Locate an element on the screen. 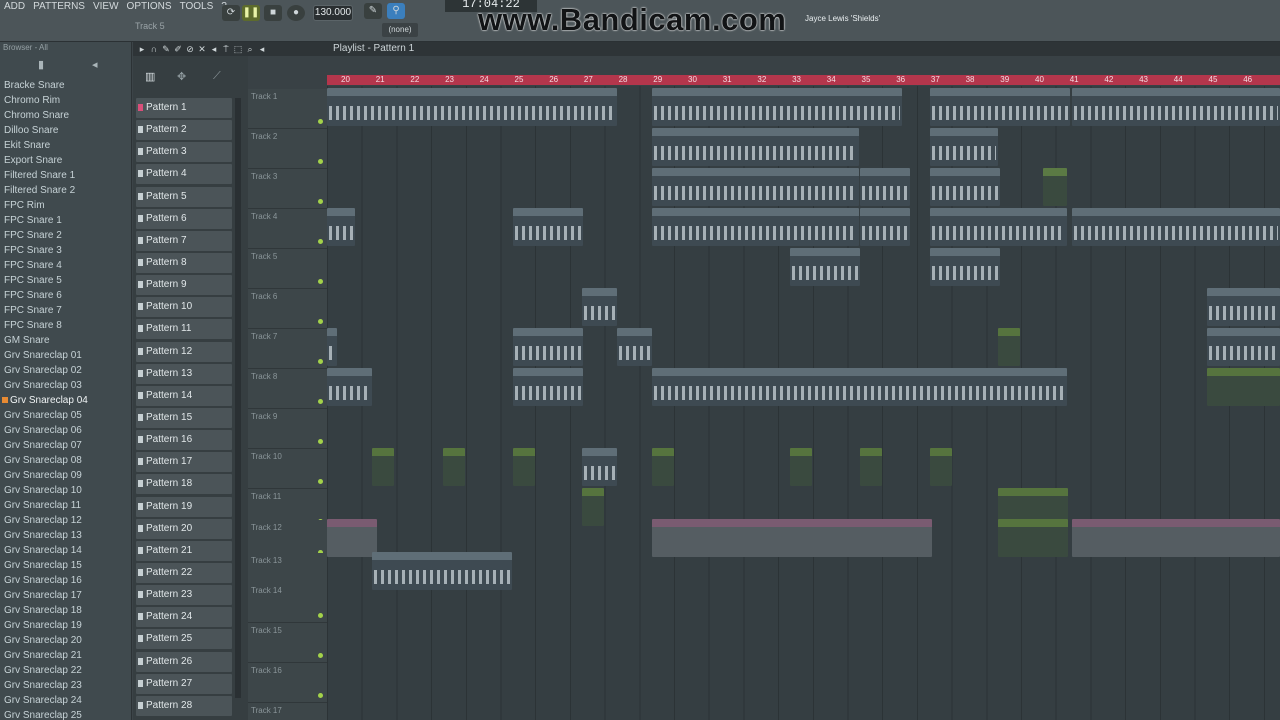 This screenshot has height=720, width=1280. track-header: Track 10 is located at coordinates (287, 469).